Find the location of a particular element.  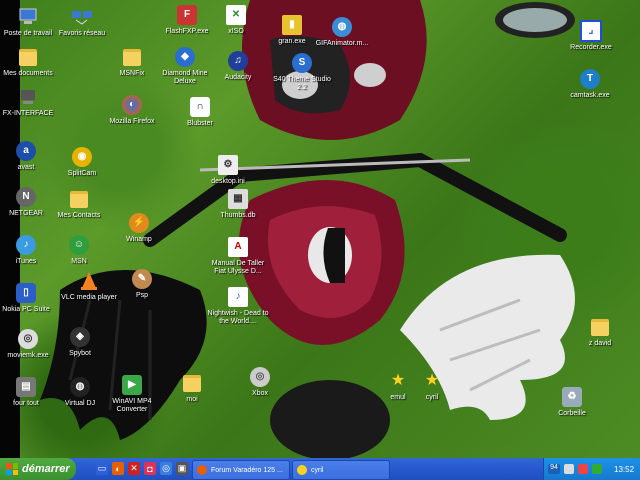

icon-label: xISO is located at coordinates (236, 31).